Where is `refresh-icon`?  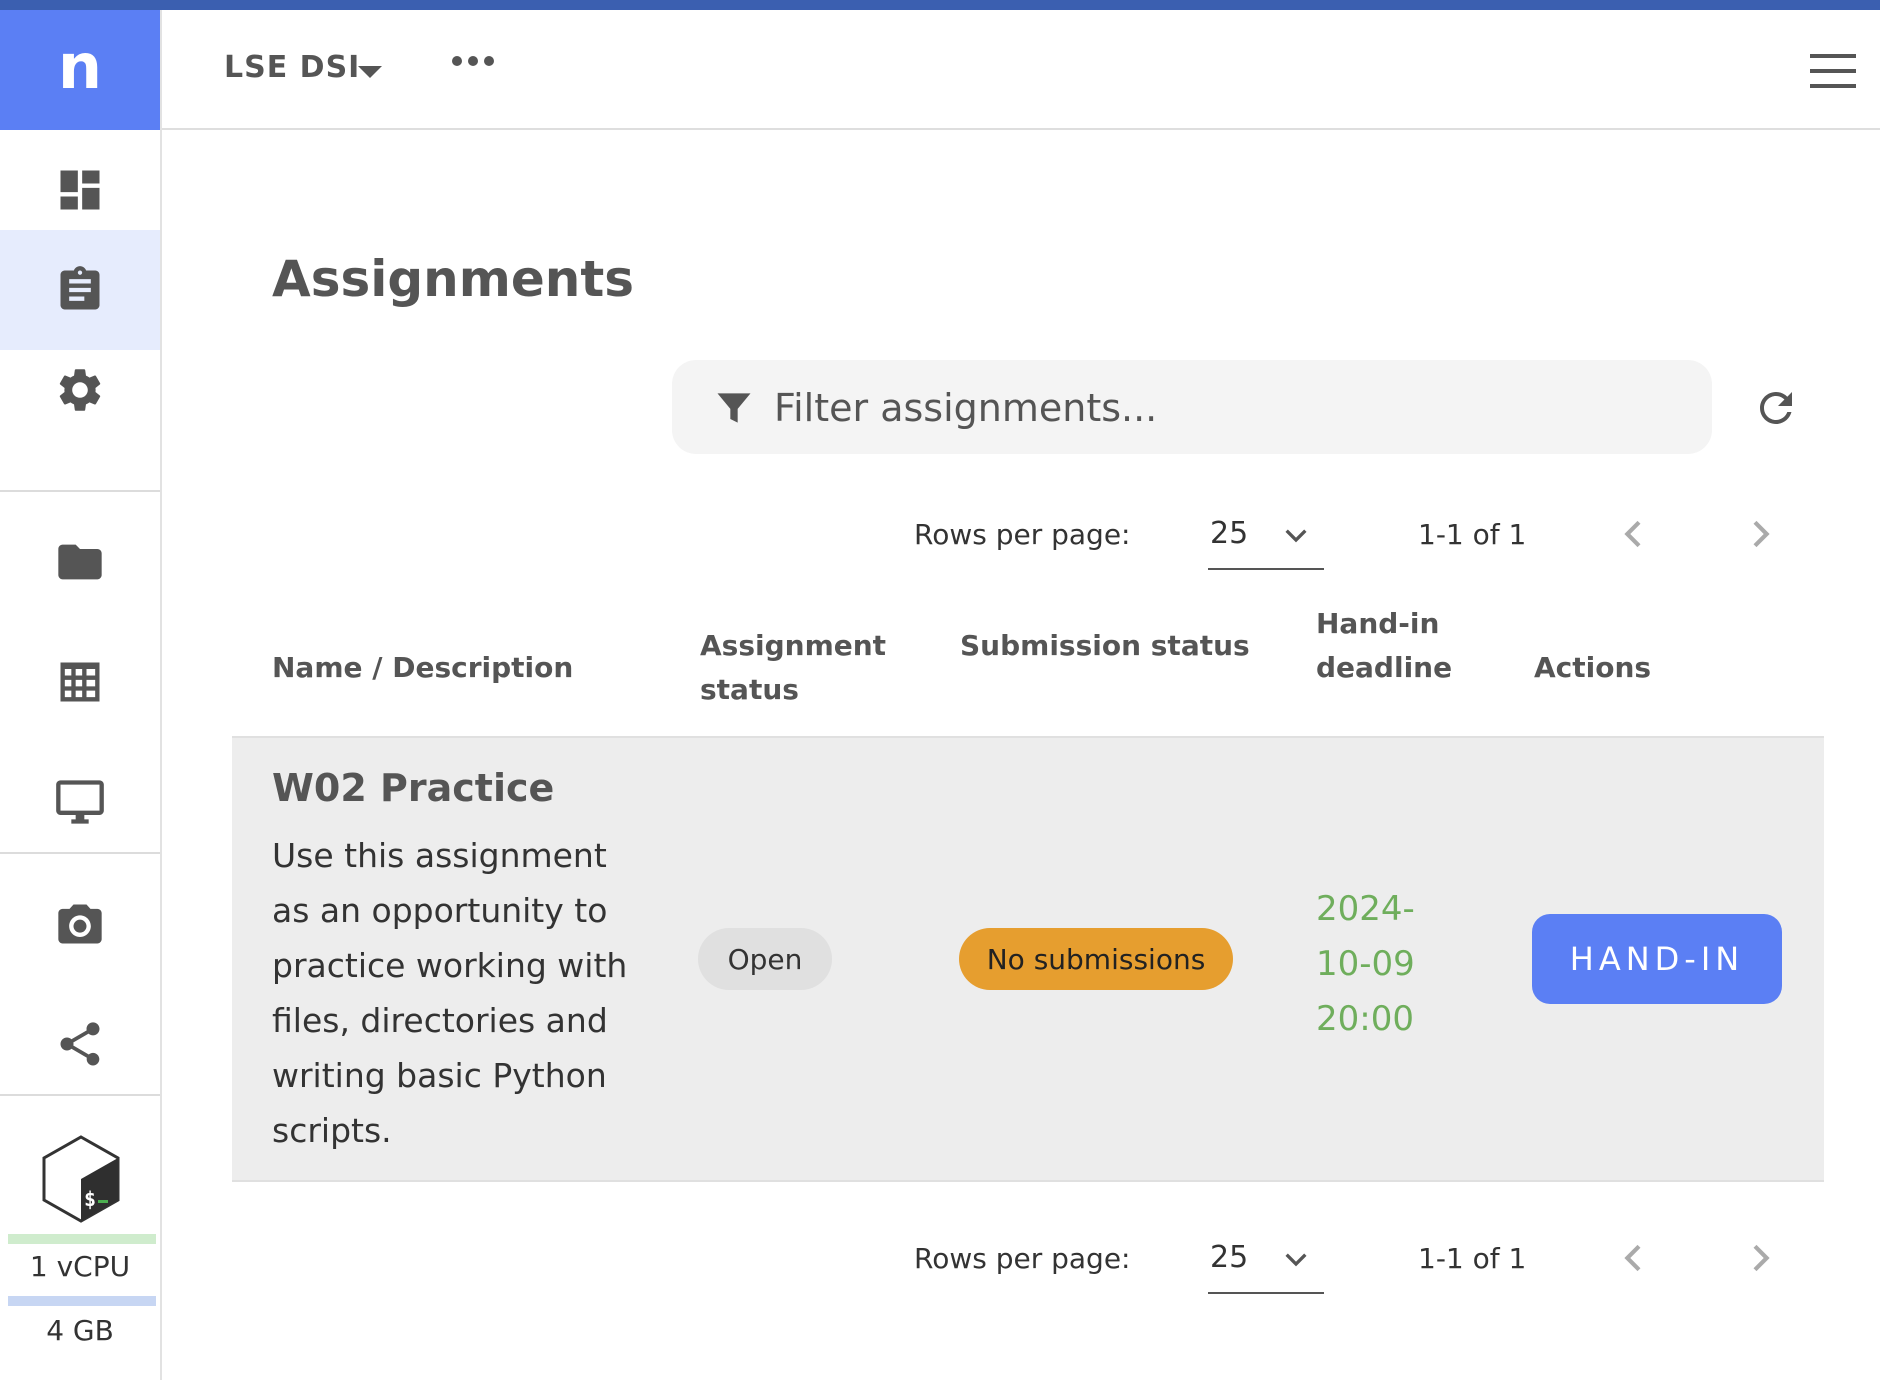 refresh-icon is located at coordinates (1776, 408).